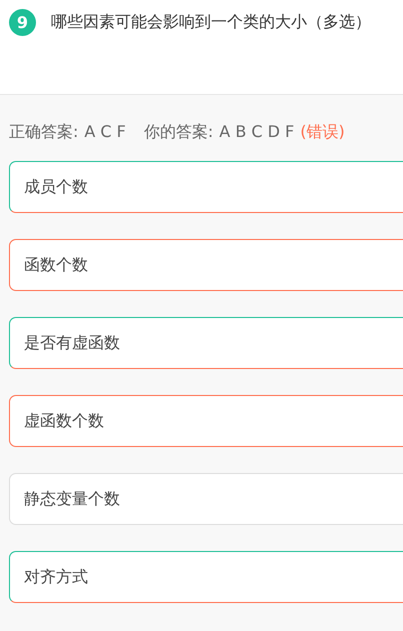 The width and height of the screenshot is (403, 631). What do you see at coordinates (105, 132) in the screenshot?
I see `correct-answer-value: A C F` at bounding box center [105, 132].